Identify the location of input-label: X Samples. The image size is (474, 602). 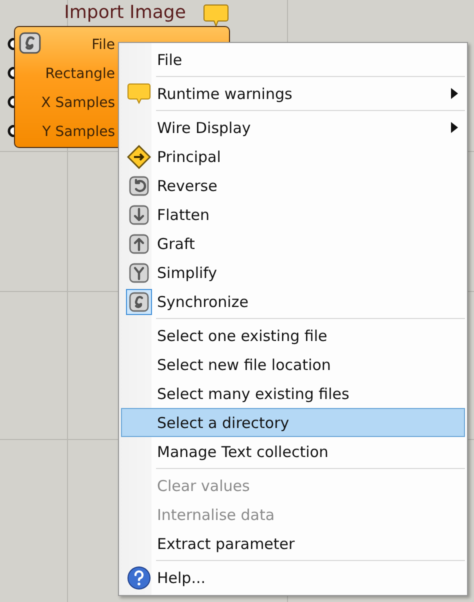
(78, 102).